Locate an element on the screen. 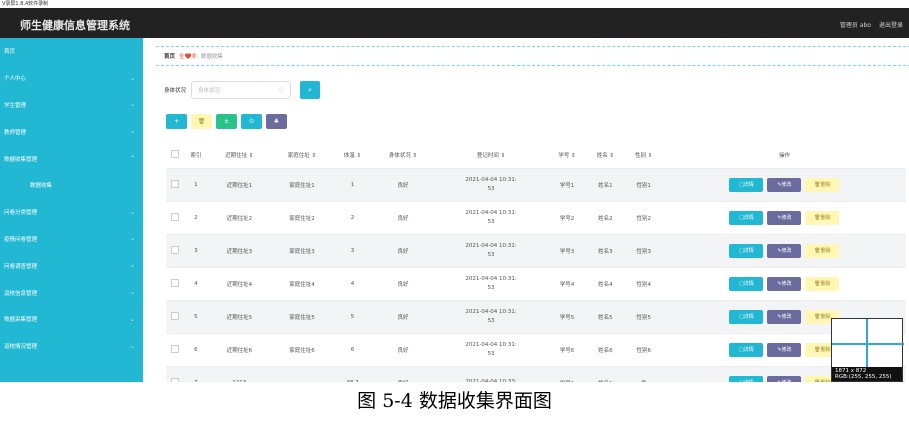  cell-name: 姓名6 is located at coordinates (605, 350).